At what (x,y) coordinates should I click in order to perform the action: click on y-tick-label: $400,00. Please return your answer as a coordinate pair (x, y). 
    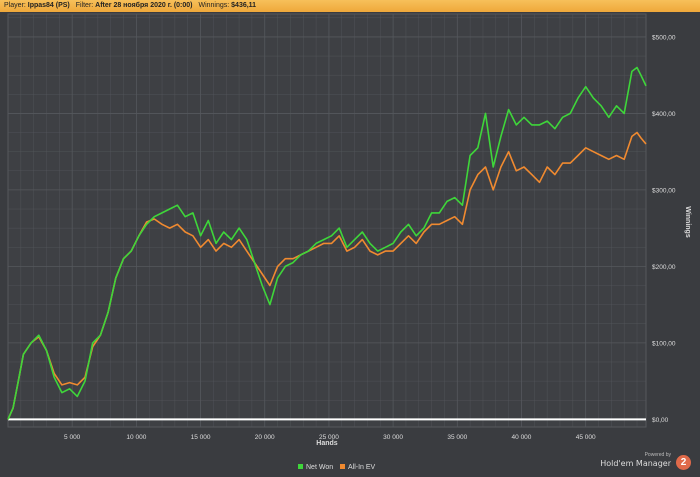
    Looking at the image, I should click on (664, 114).